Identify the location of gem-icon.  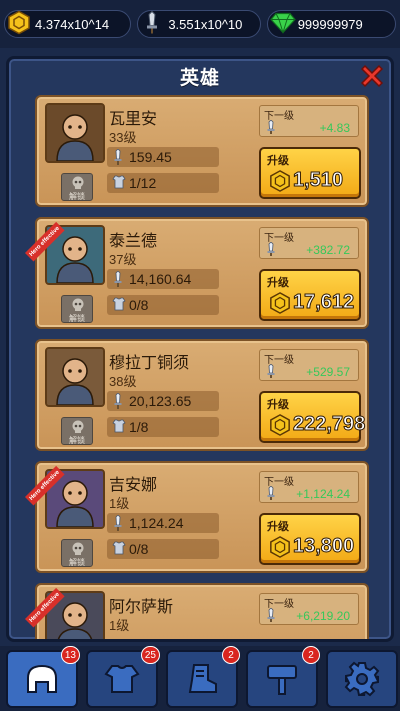
(282, 24).